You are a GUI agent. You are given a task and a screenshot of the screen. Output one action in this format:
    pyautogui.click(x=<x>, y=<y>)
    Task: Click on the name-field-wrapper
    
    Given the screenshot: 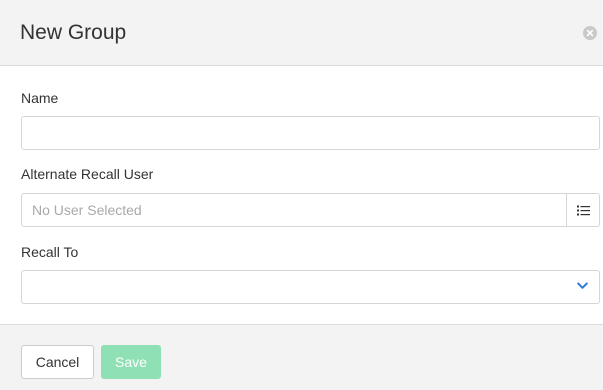 What is the action you would take?
    pyautogui.click(x=310, y=133)
    